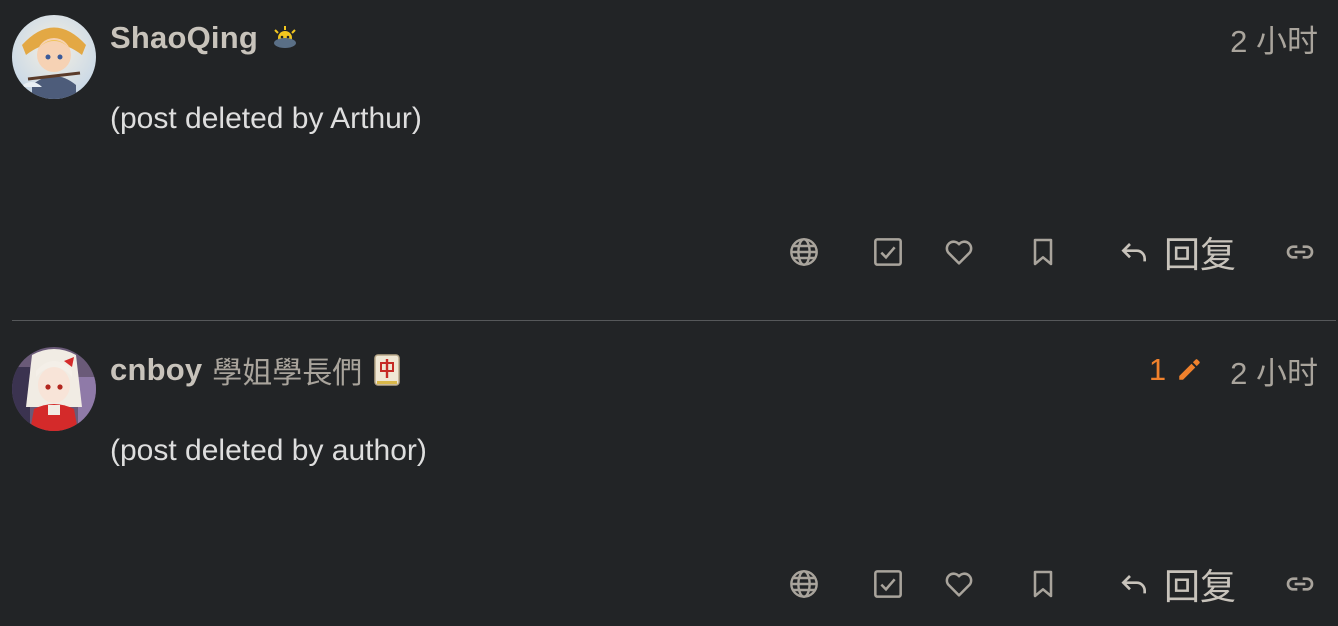 The width and height of the screenshot is (1338, 626). I want to click on pencil-icon, so click(1189, 369).